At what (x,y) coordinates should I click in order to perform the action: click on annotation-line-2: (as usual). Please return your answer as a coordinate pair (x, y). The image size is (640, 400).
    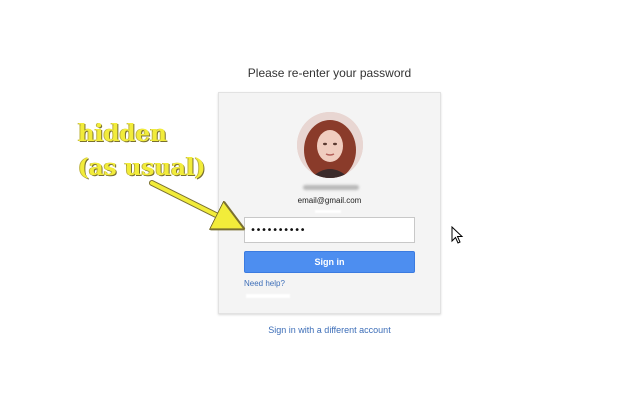
    Looking at the image, I should click on (142, 167).